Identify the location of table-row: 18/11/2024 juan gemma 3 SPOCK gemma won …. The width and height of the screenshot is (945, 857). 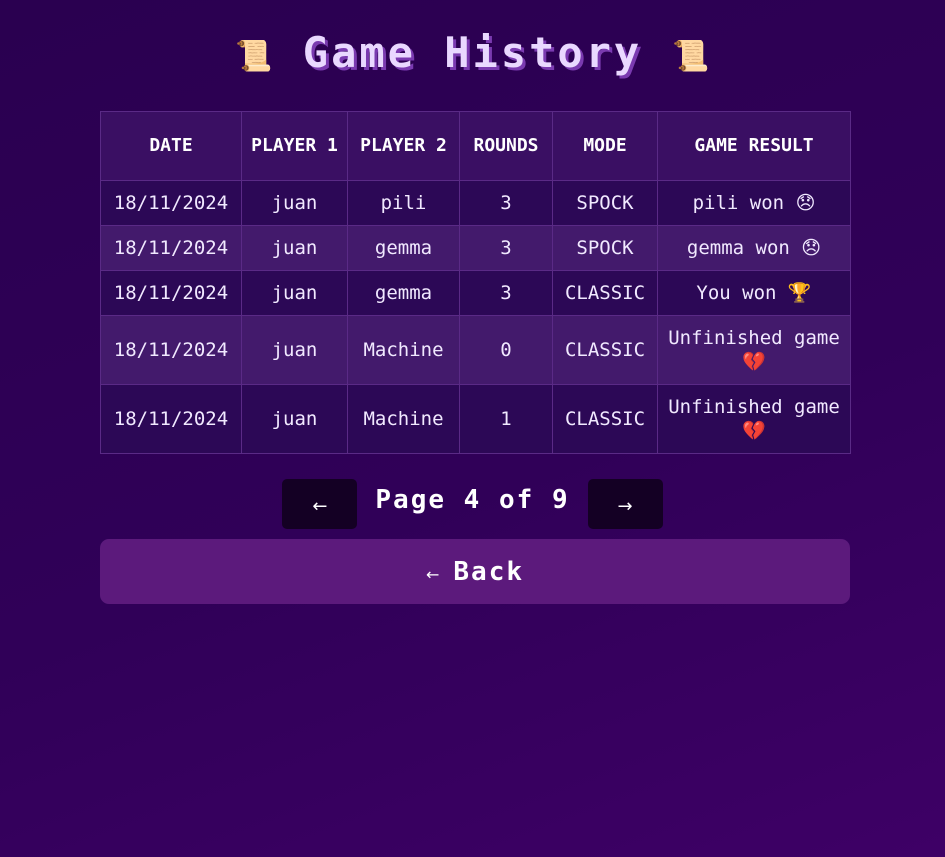
(475, 248).